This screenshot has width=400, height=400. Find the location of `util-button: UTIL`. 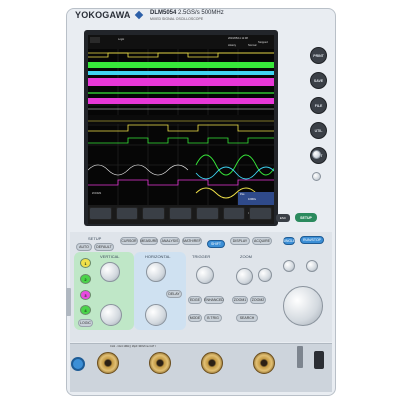

util-button: UTIL is located at coordinates (318, 130).